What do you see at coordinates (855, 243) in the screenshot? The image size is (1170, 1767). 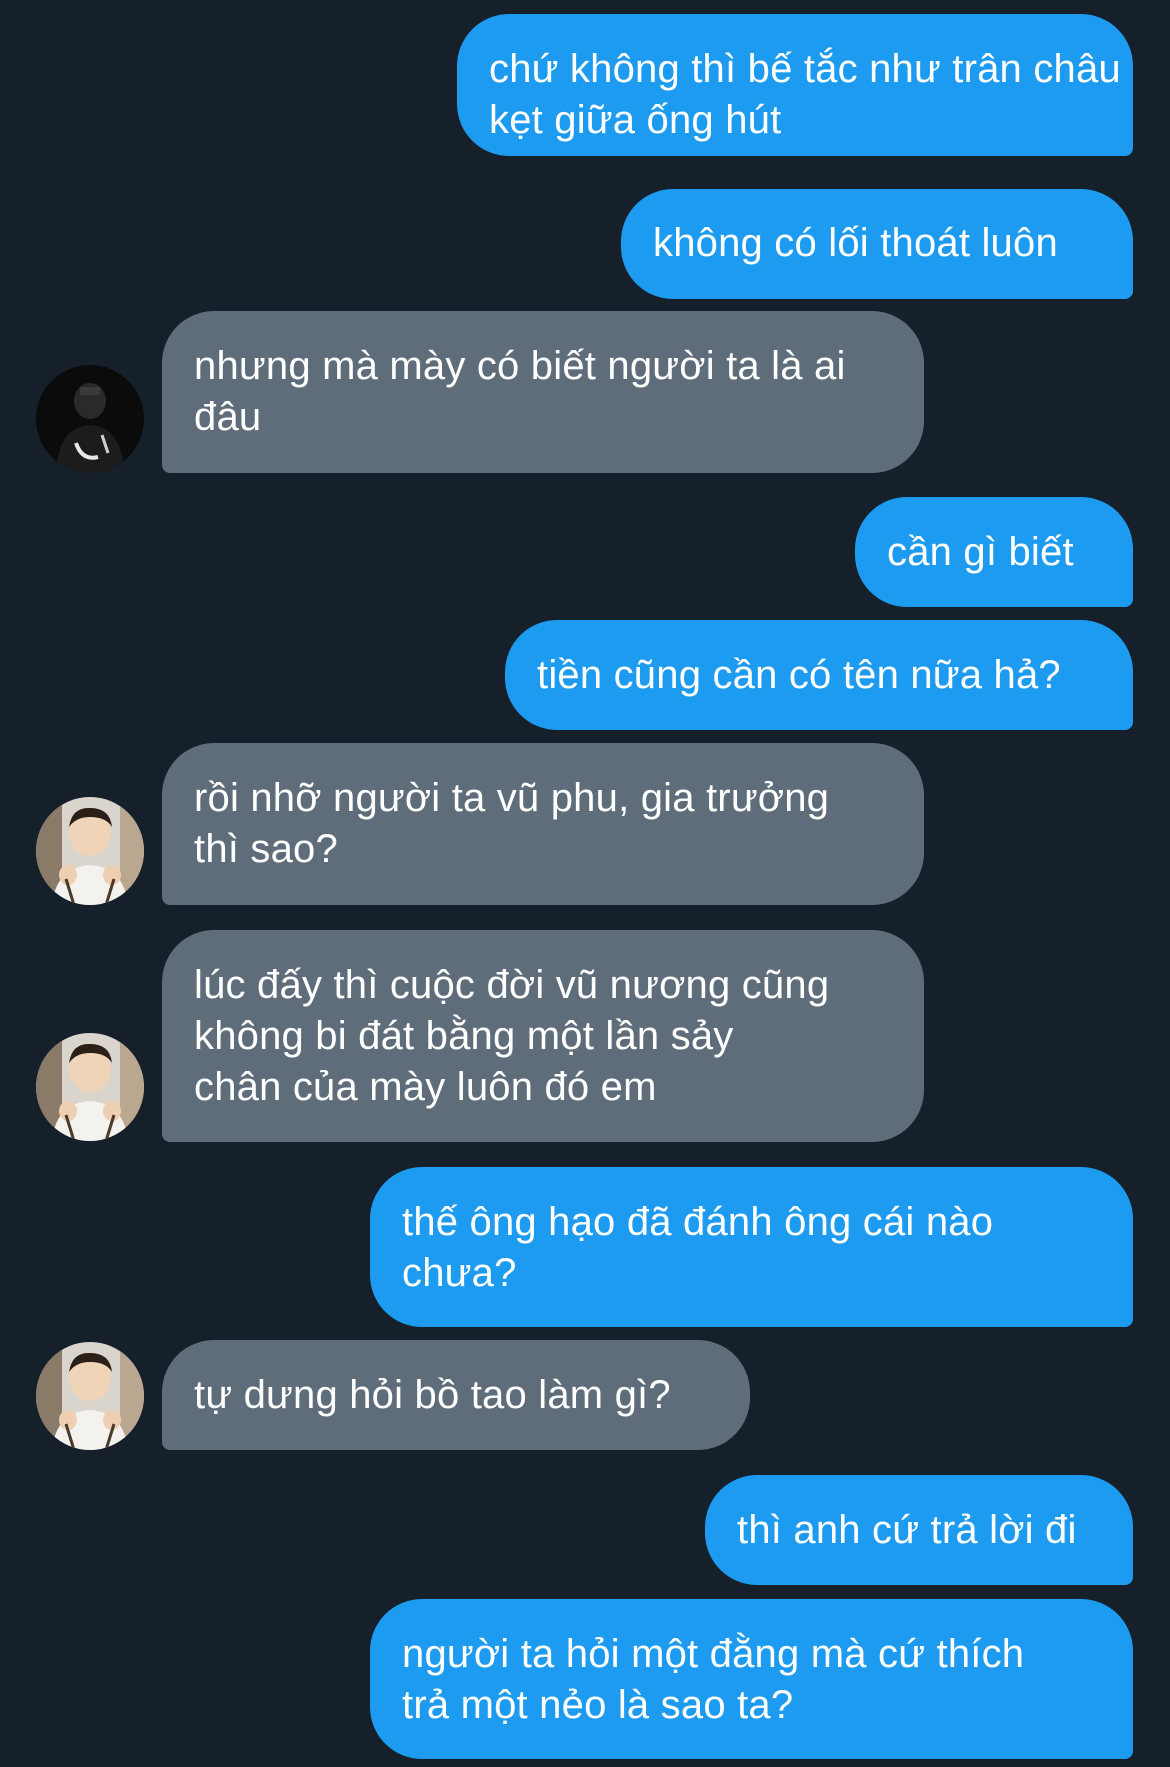 I see `message-line: không có lối thoát luôn` at bounding box center [855, 243].